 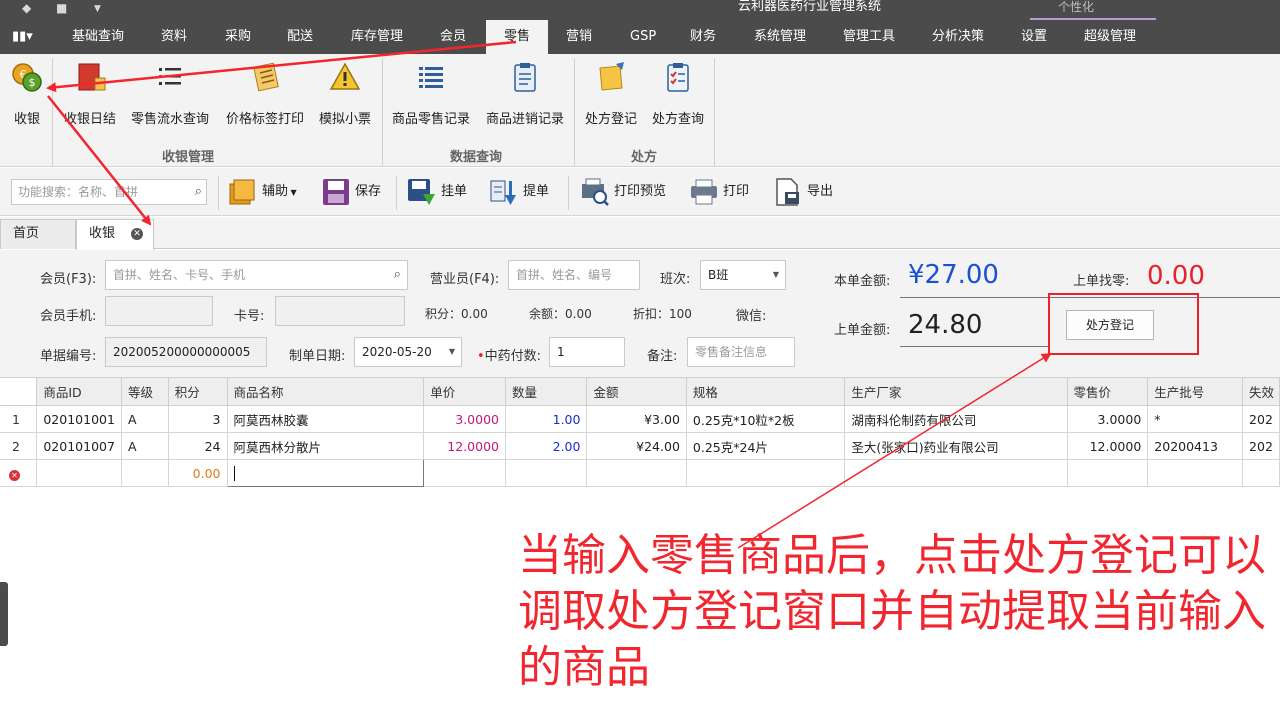 I want to click on column-header: 失效, so click(x=1261, y=391).